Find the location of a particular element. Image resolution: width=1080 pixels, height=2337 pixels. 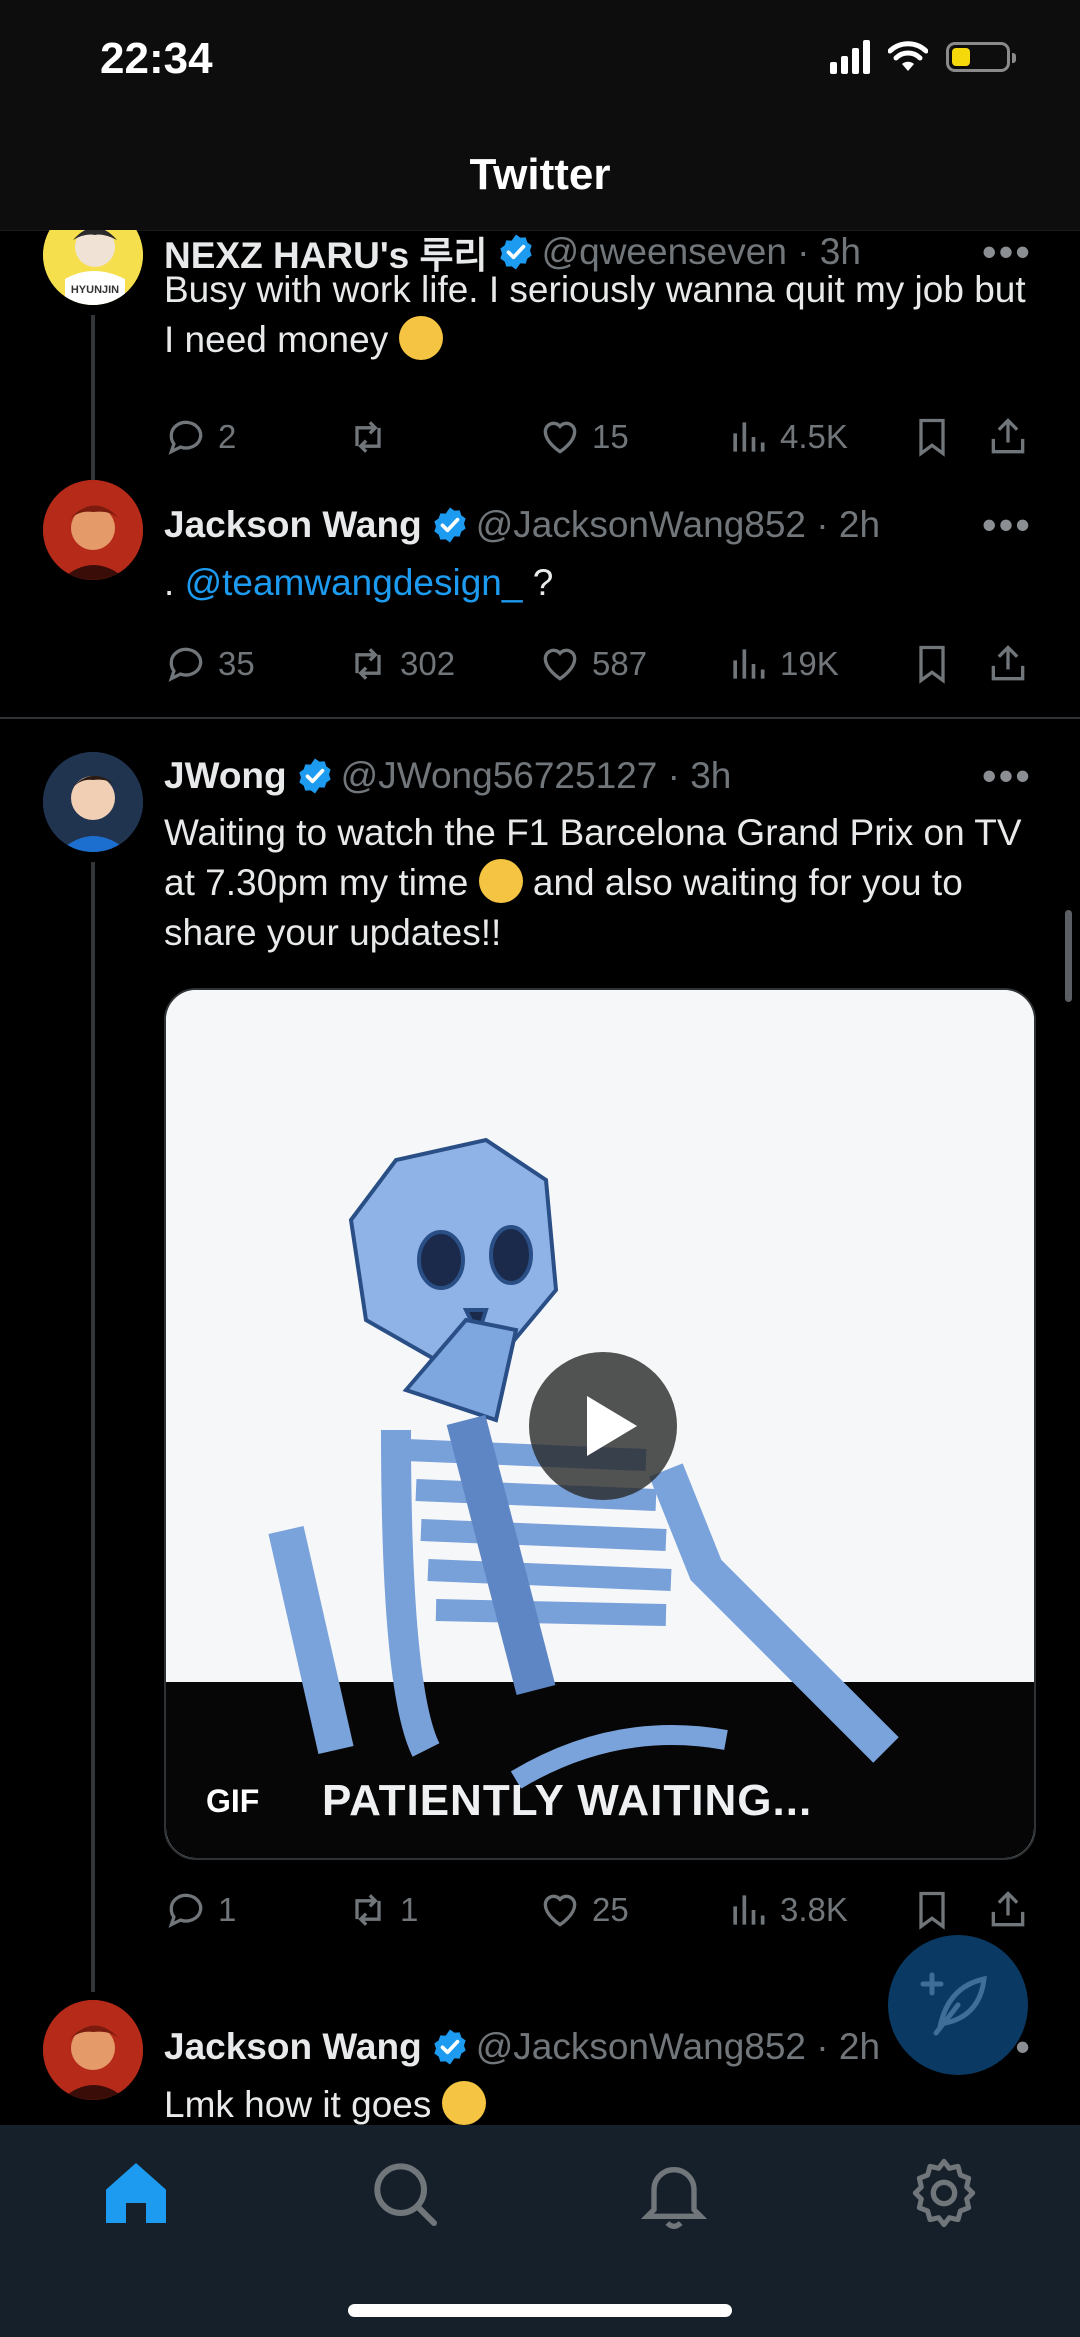

thread-line is located at coordinates (93, 1427).